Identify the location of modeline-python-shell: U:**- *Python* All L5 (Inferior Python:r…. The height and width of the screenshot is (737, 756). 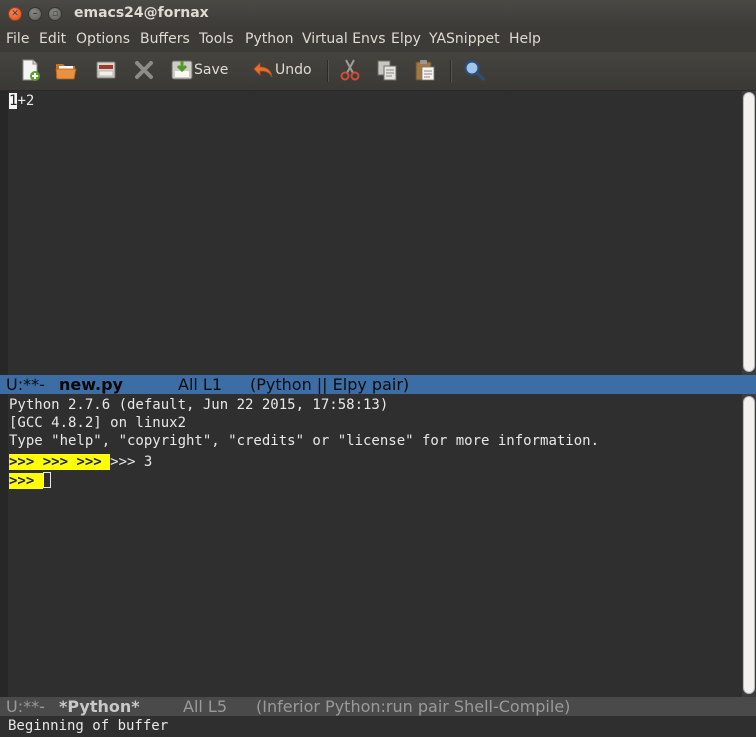
(378, 706).